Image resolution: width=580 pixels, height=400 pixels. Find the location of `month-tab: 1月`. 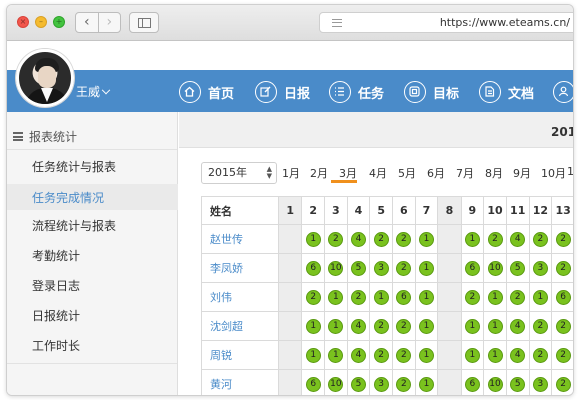

month-tab: 1月 is located at coordinates (291, 173).